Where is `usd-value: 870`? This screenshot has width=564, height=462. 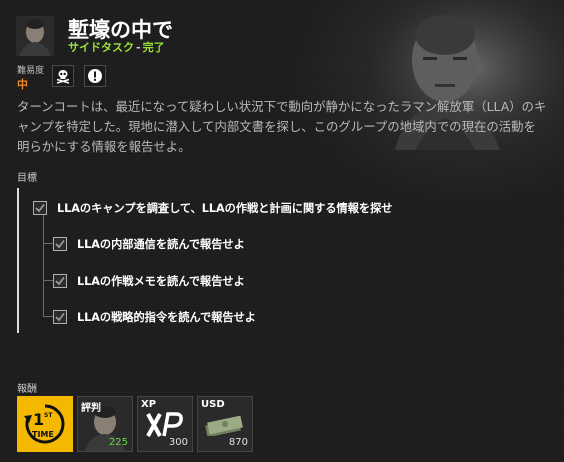 usd-value: 870 is located at coordinates (238, 442).